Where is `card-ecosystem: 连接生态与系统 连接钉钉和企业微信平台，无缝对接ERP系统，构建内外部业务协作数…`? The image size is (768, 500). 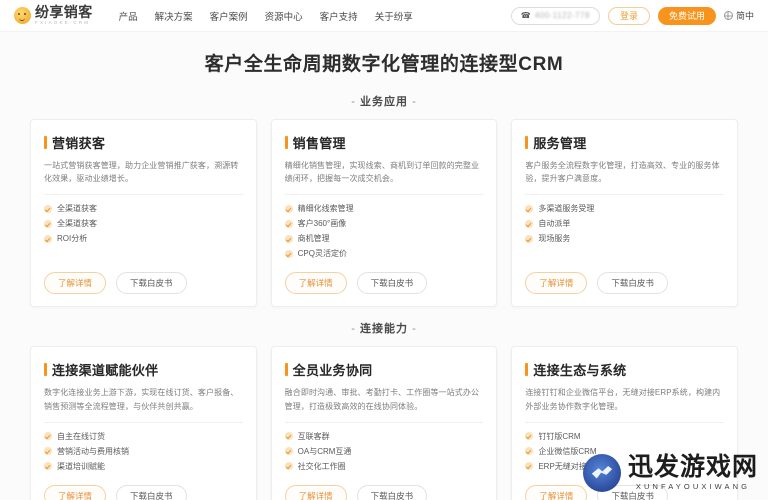
card-ecosystem: 连接生态与系统 连接钉钉和企业微信平台，无缝对接ERP系统，构建内外部业务协作数… is located at coordinates (624, 423).